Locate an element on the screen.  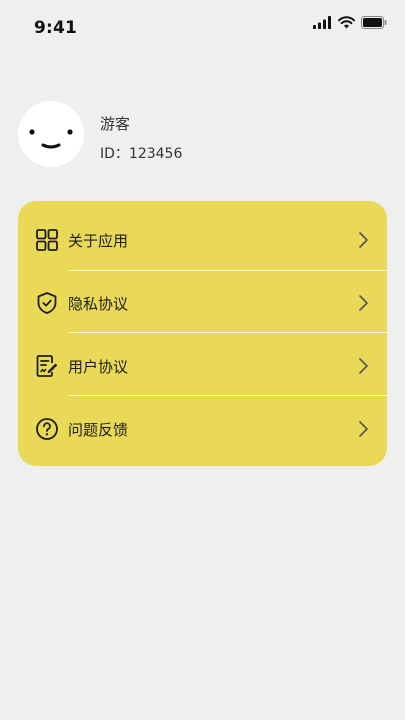
smiley-face-icon is located at coordinates (51, 139).